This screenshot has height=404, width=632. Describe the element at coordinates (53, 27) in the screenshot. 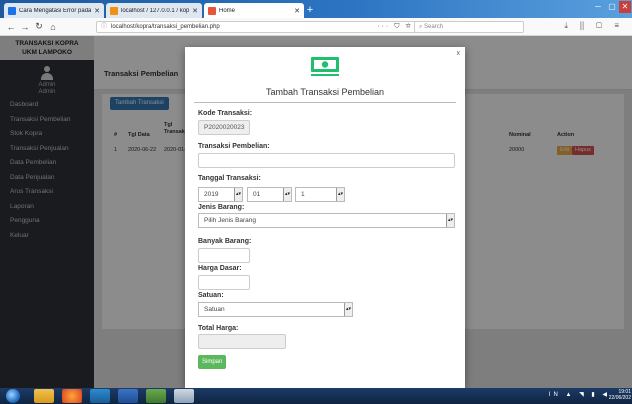

I see `home-icon: ⌂` at that location.